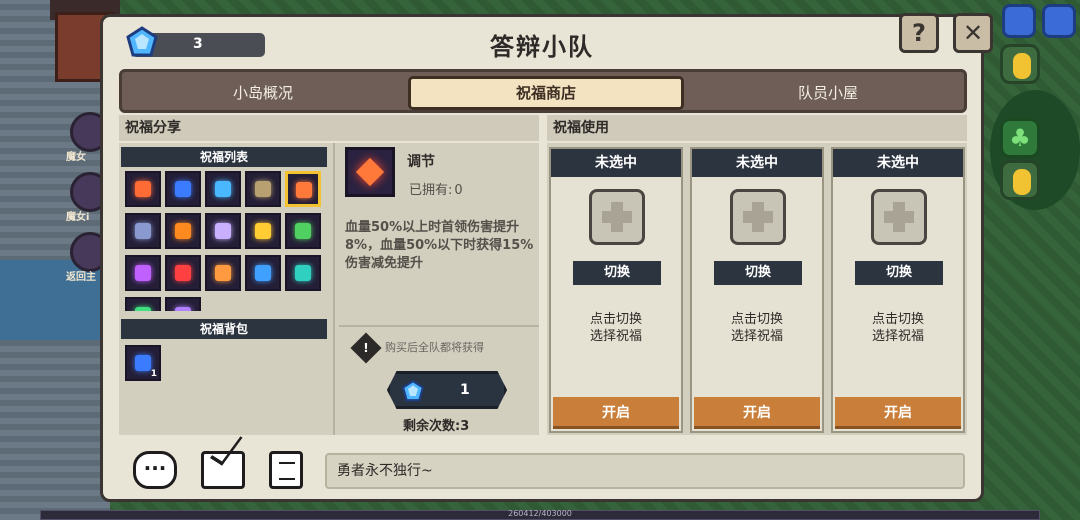 The height and width of the screenshot is (520, 1080). What do you see at coordinates (828, 93) in the screenshot?
I see `tab-member-cabin: 队员小屋` at bounding box center [828, 93].